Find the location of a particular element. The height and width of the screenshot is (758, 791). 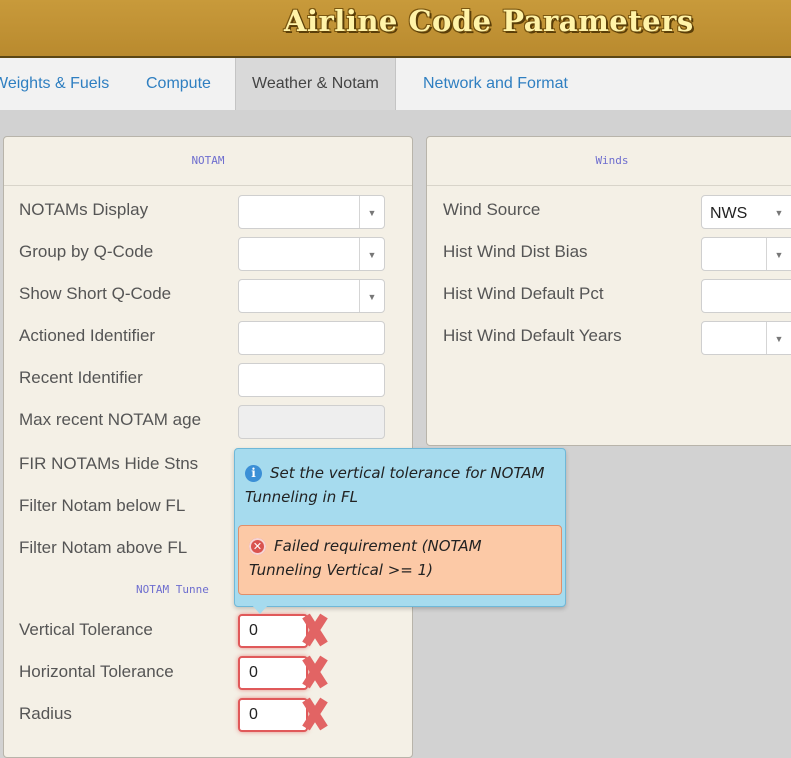

show-short-qcode-select: ▼ is located at coordinates (311, 296).